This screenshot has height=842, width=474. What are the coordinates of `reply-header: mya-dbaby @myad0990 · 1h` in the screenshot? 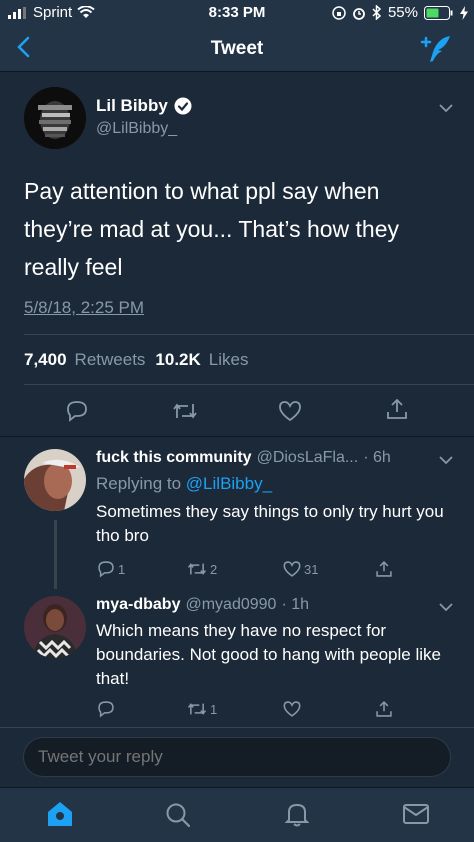 It's located at (202, 605).